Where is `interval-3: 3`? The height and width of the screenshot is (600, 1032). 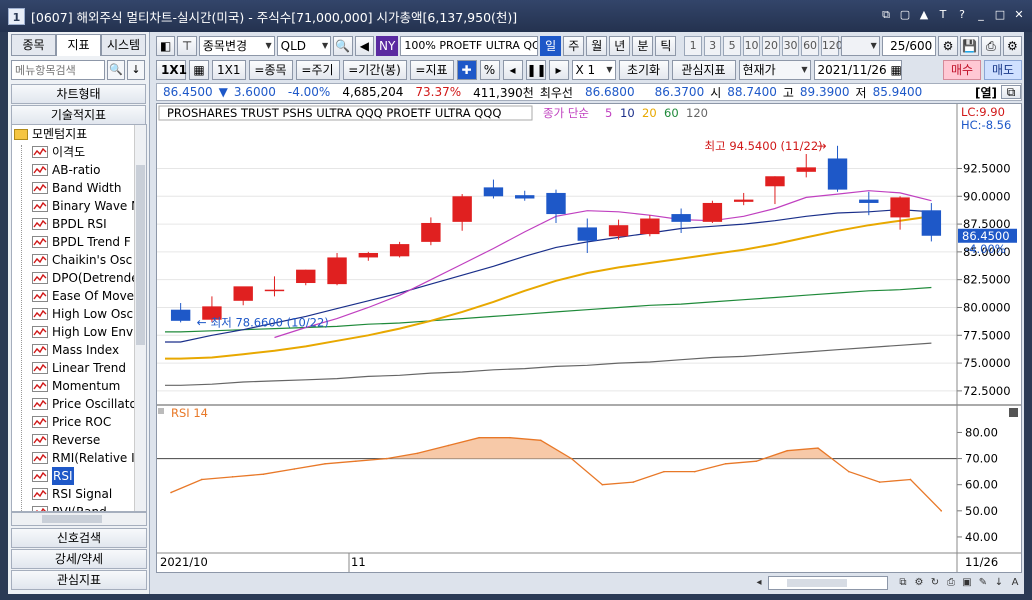 interval-3: 3 is located at coordinates (712, 46).